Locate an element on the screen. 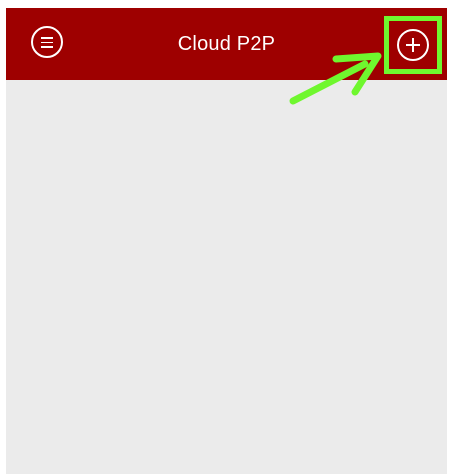 Image resolution: width=453 pixels, height=474 pixels. highlight-box is located at coordinates (413, 45).